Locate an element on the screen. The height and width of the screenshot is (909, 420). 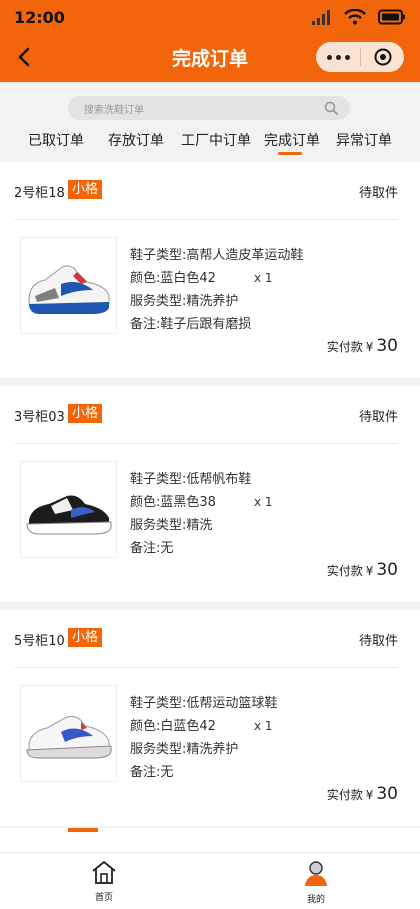
tab-stored: 存放订单 is located at coordinates (136, 140).